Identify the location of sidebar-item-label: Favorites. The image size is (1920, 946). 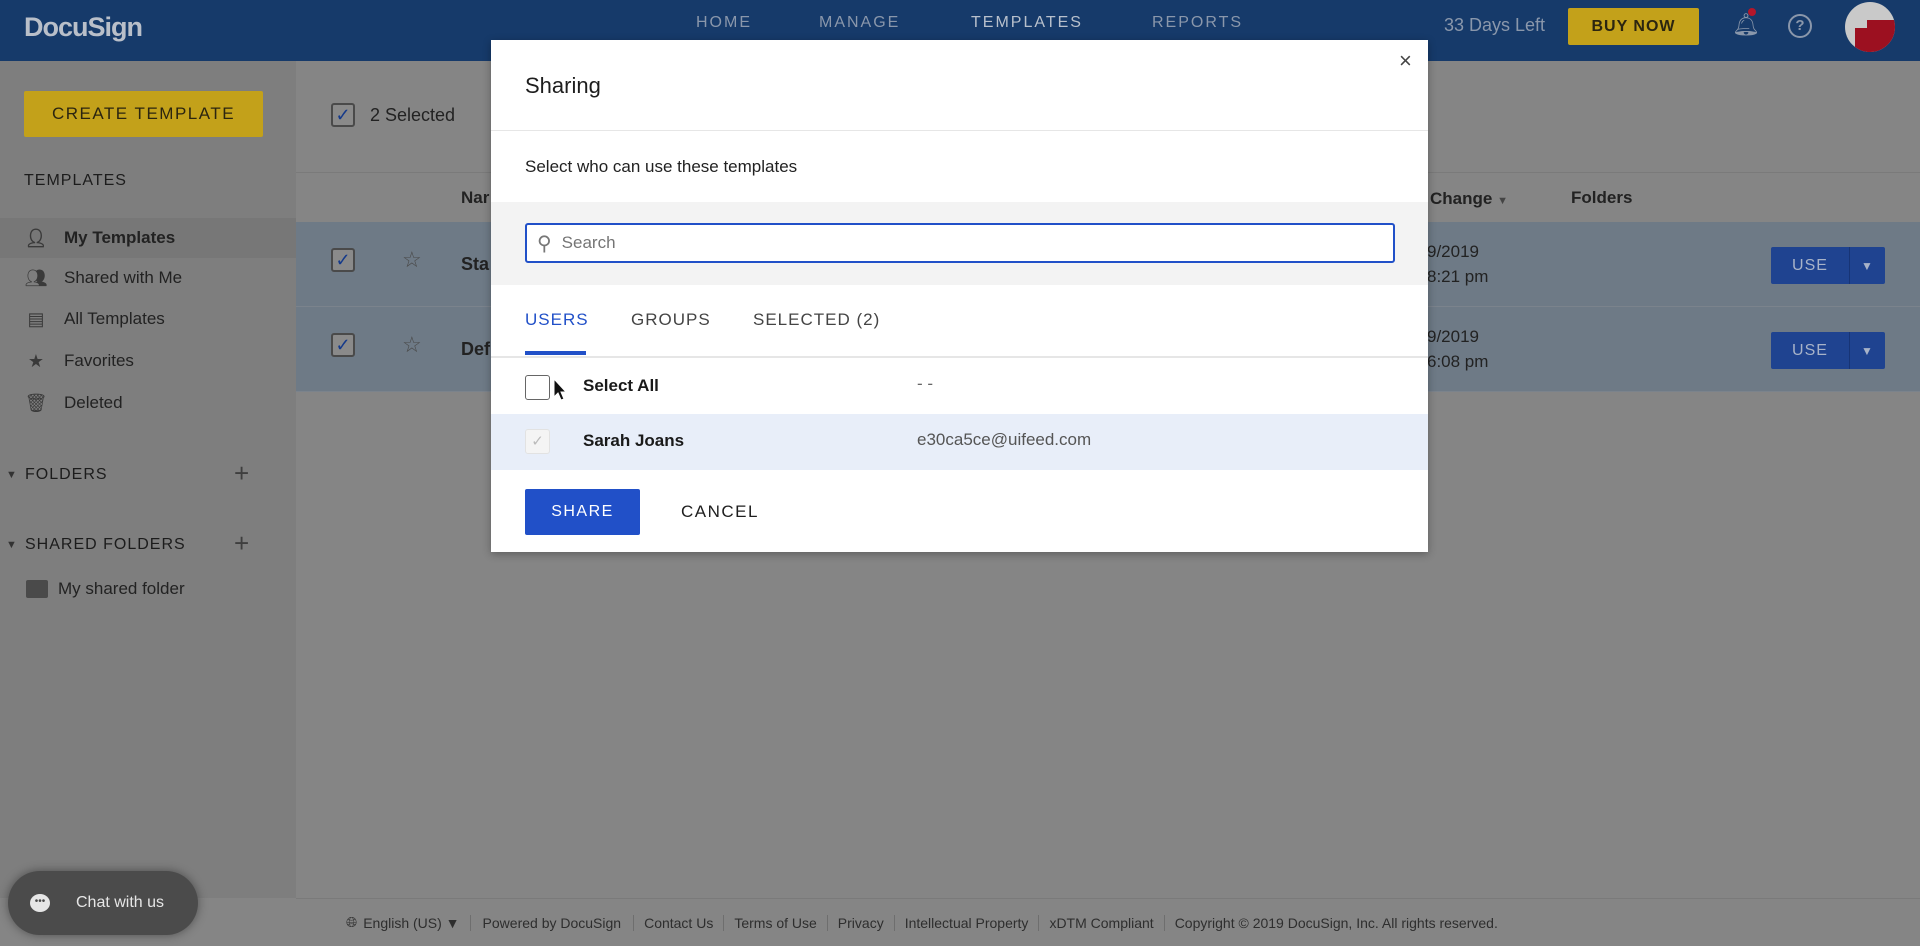
(99, 360).